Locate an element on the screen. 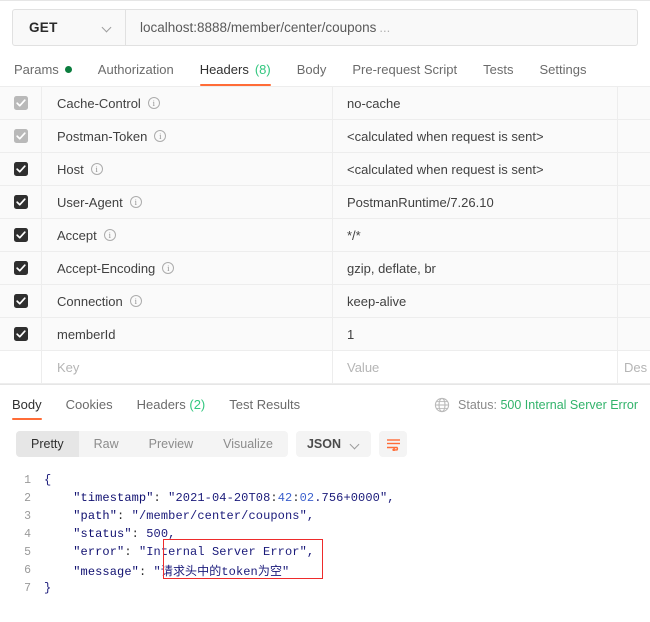 This screenshot has width=650, height=622. header-value-cell: keep-alive is located at coordinates (475, 301).